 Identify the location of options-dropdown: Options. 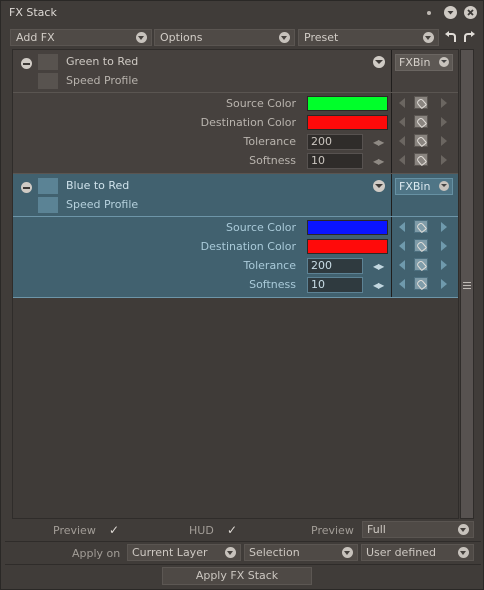
(224, 37).